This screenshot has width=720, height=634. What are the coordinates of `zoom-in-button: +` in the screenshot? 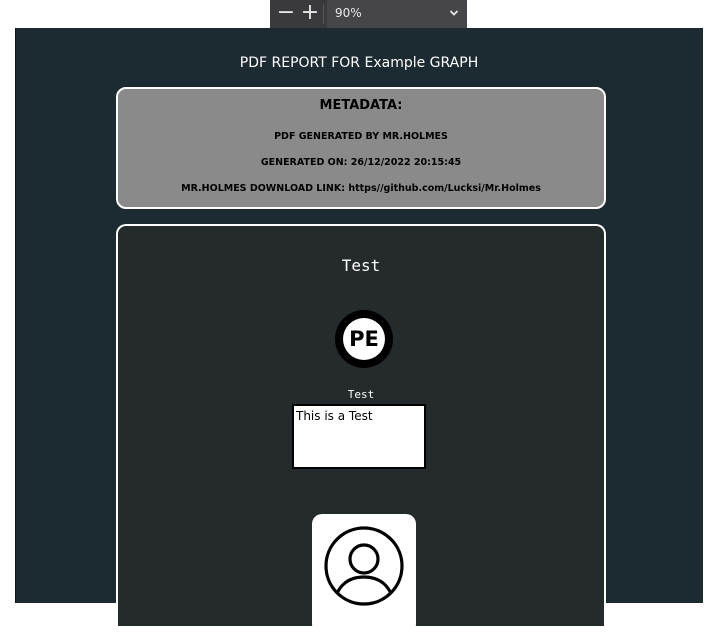 It's located at (310, 14).